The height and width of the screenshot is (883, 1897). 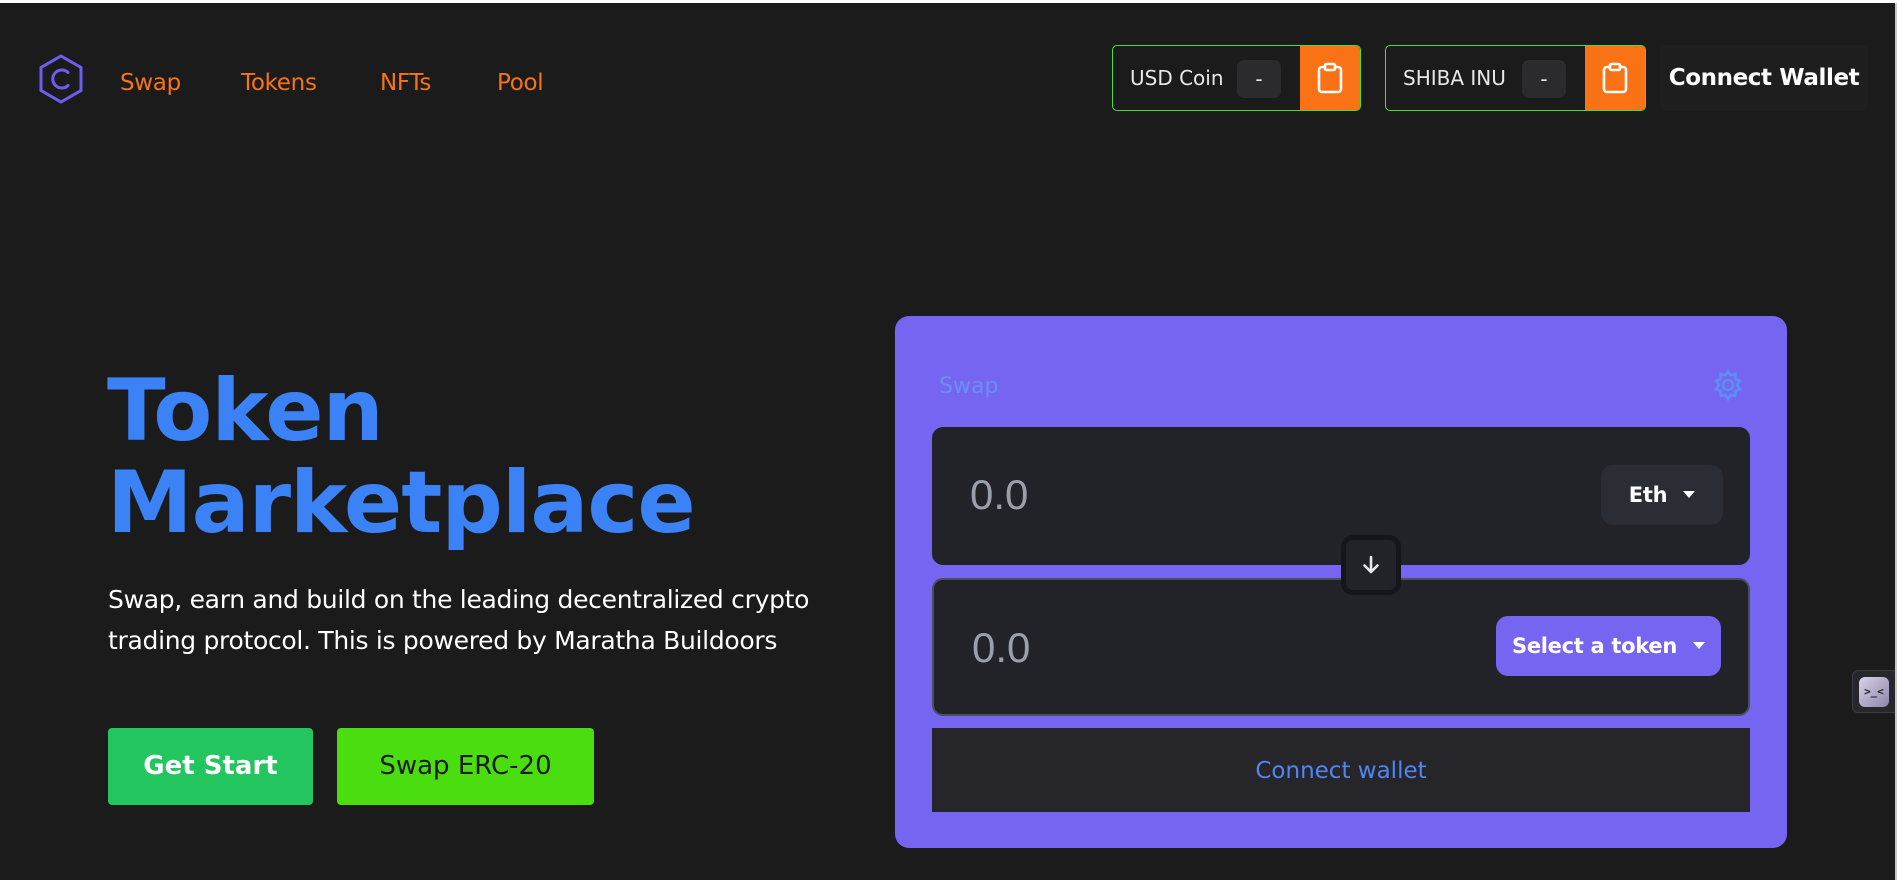 I want to click on switch-direction-button, so click(x=1371, y=565).